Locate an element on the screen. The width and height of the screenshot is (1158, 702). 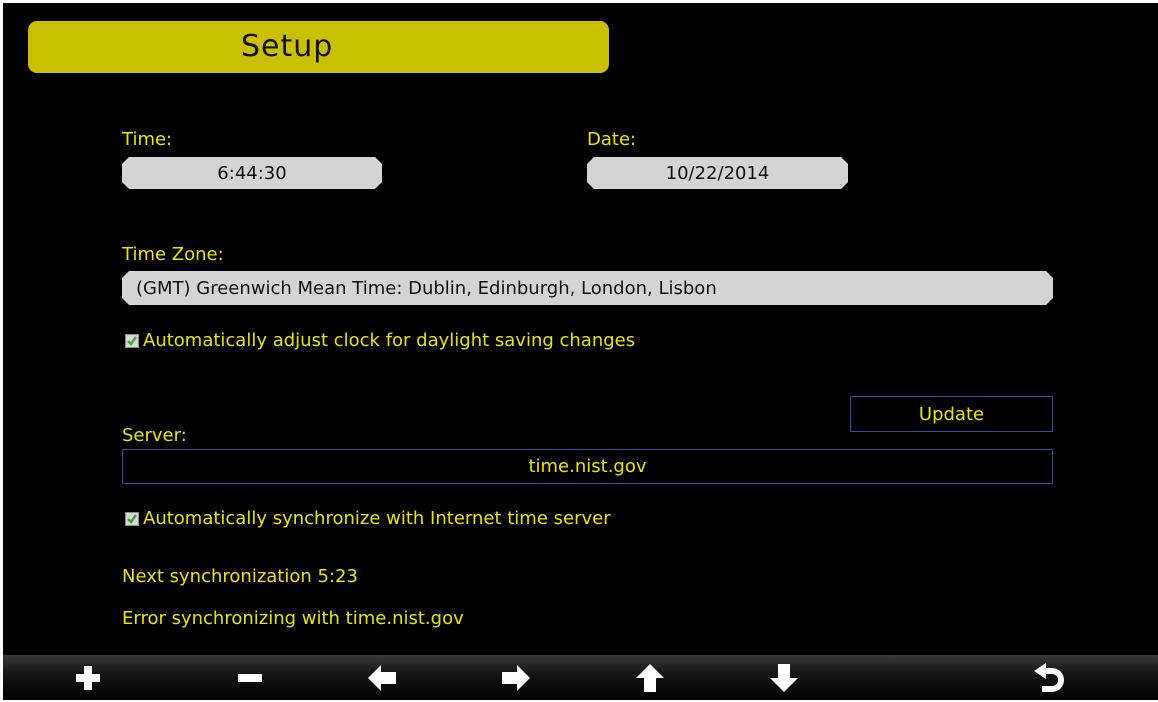
arrow-down-icon is located at coordinates (784, 677).